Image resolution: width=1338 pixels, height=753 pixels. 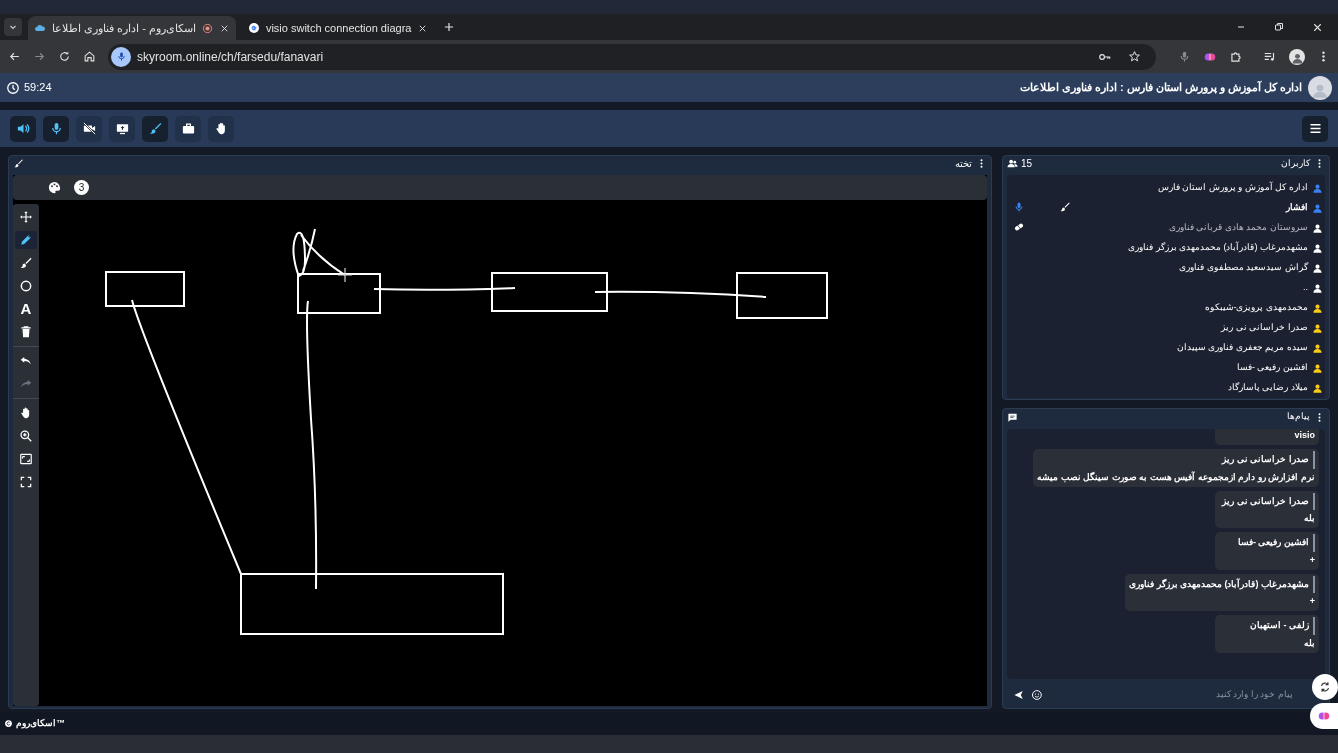 I want to click on scribble-stroke, so click(x=319, y=253).